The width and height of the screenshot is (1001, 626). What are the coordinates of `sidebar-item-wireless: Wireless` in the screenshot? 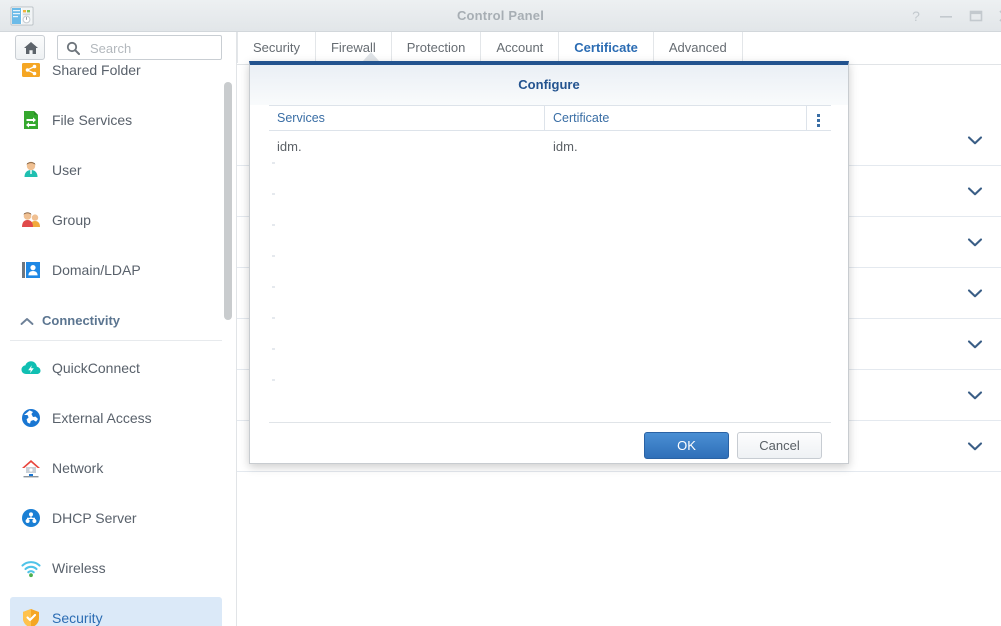 It's located at (116, 568).